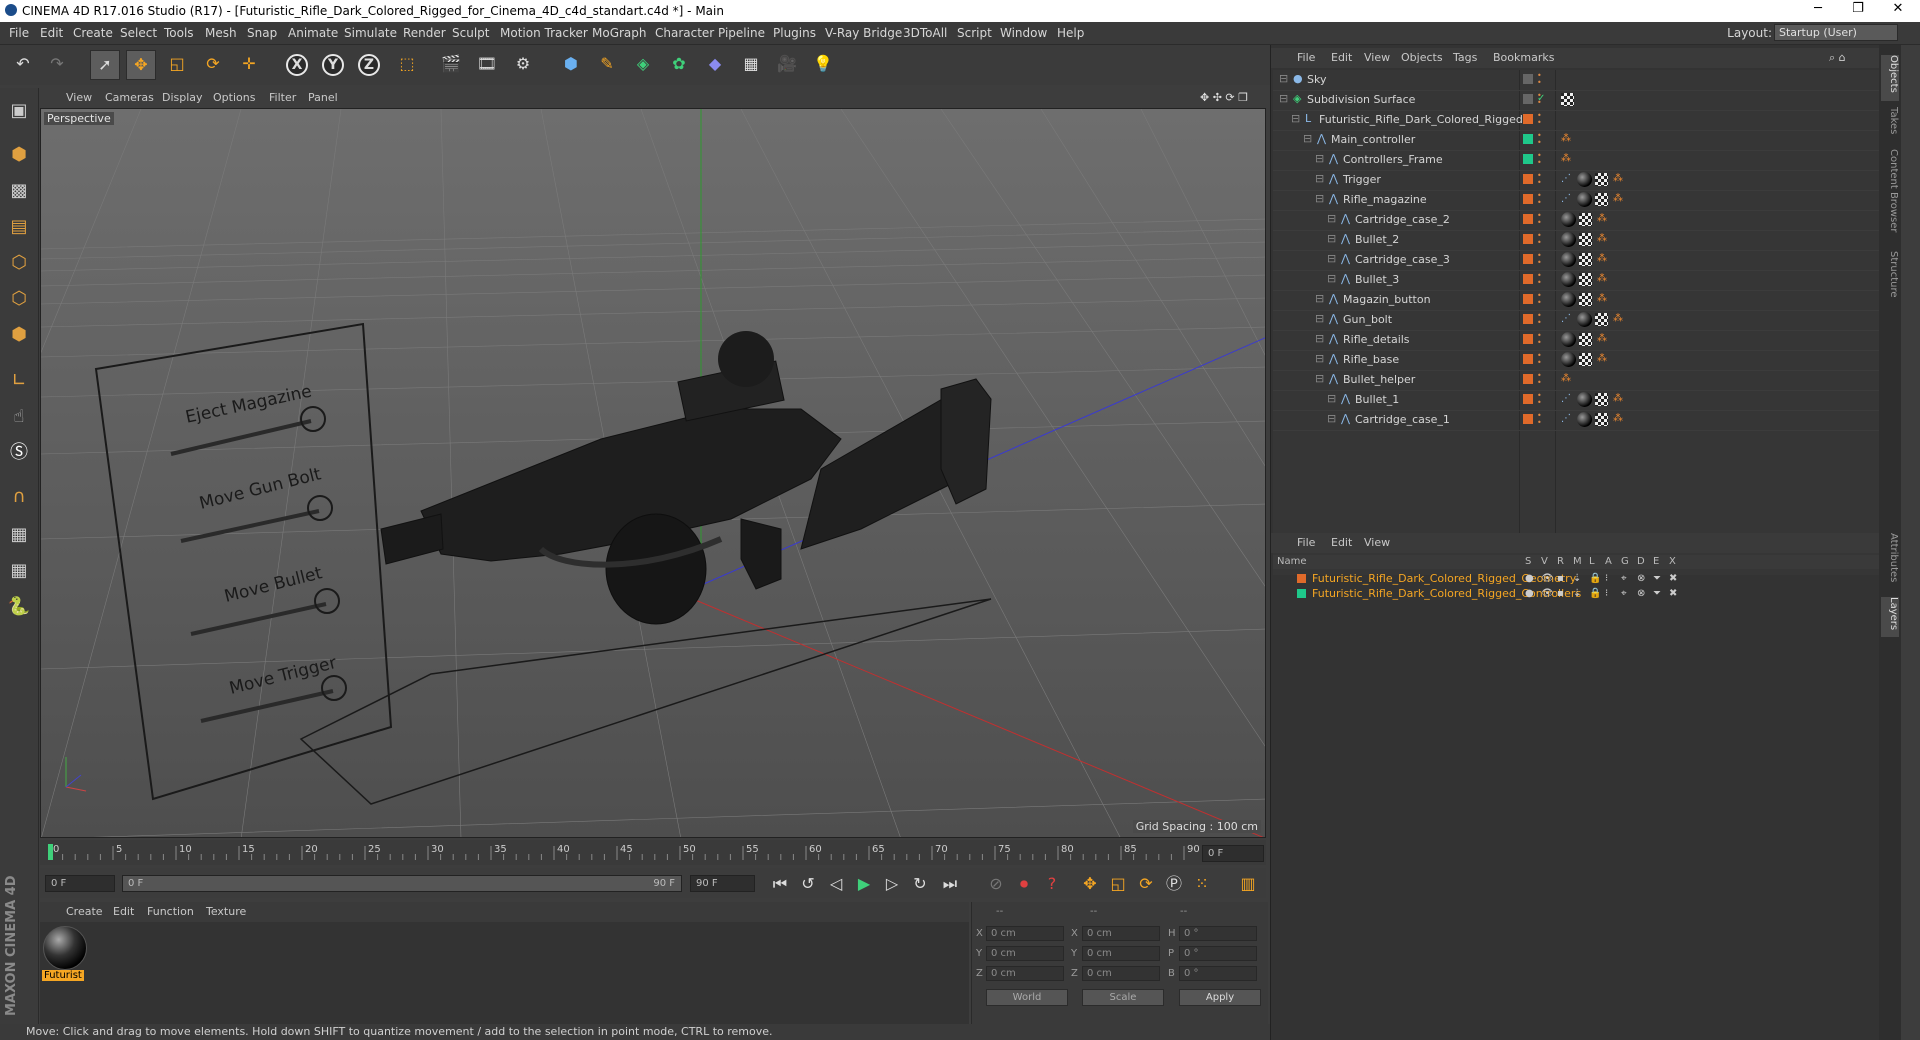  I want to click on layer-column-header: Name, so click(1292, 561).